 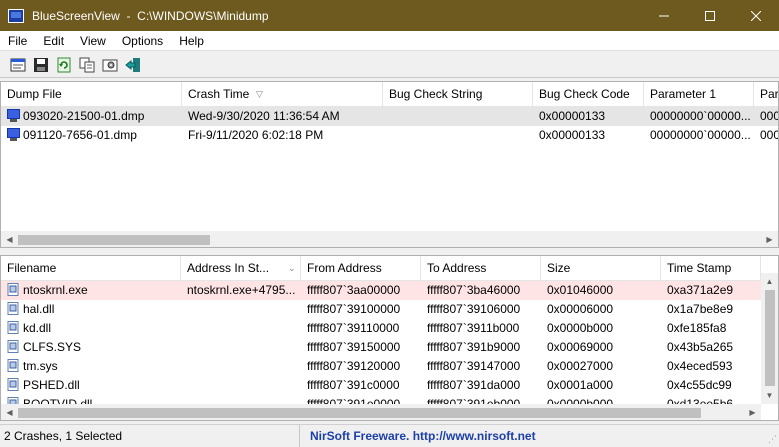 I want to click on exit-button, so click(x=132, y=65).